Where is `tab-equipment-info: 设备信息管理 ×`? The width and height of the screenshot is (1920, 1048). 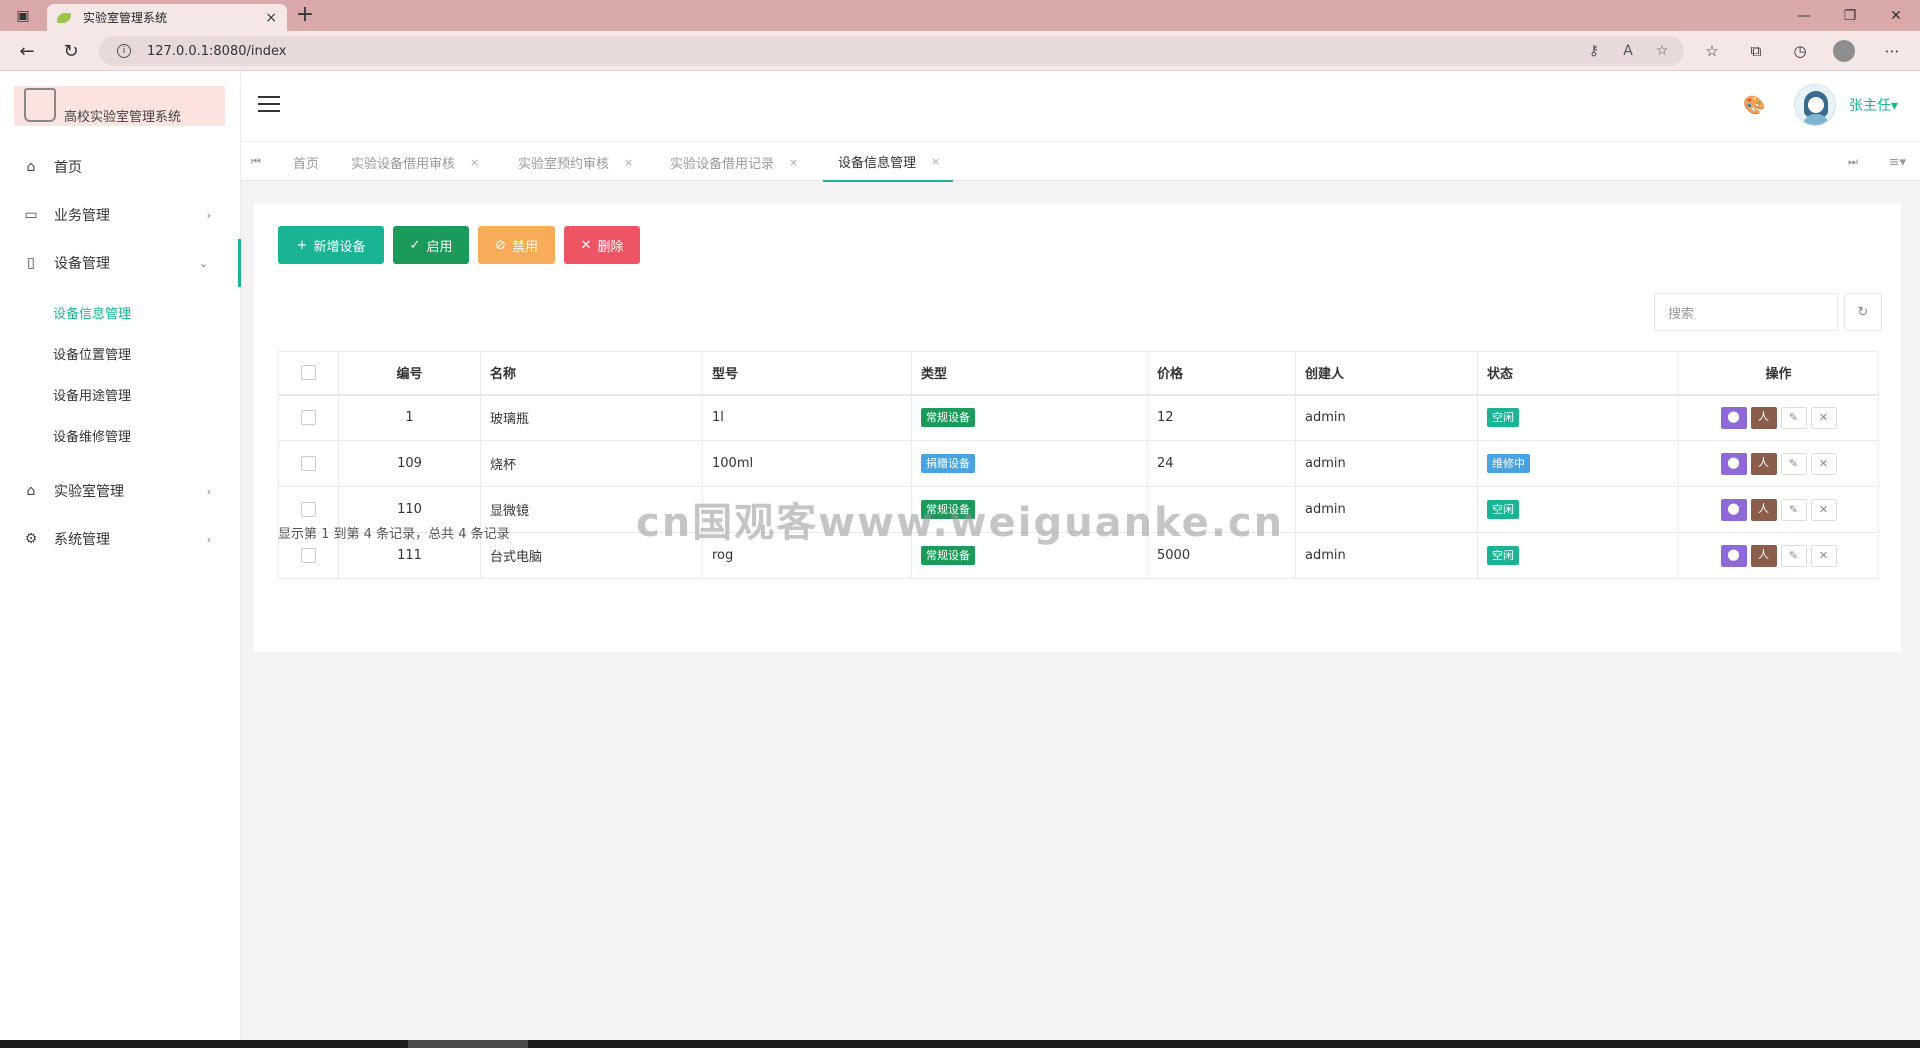 tab-equipment-info: 设备信息管理 × is located at coordinates (888, 162).